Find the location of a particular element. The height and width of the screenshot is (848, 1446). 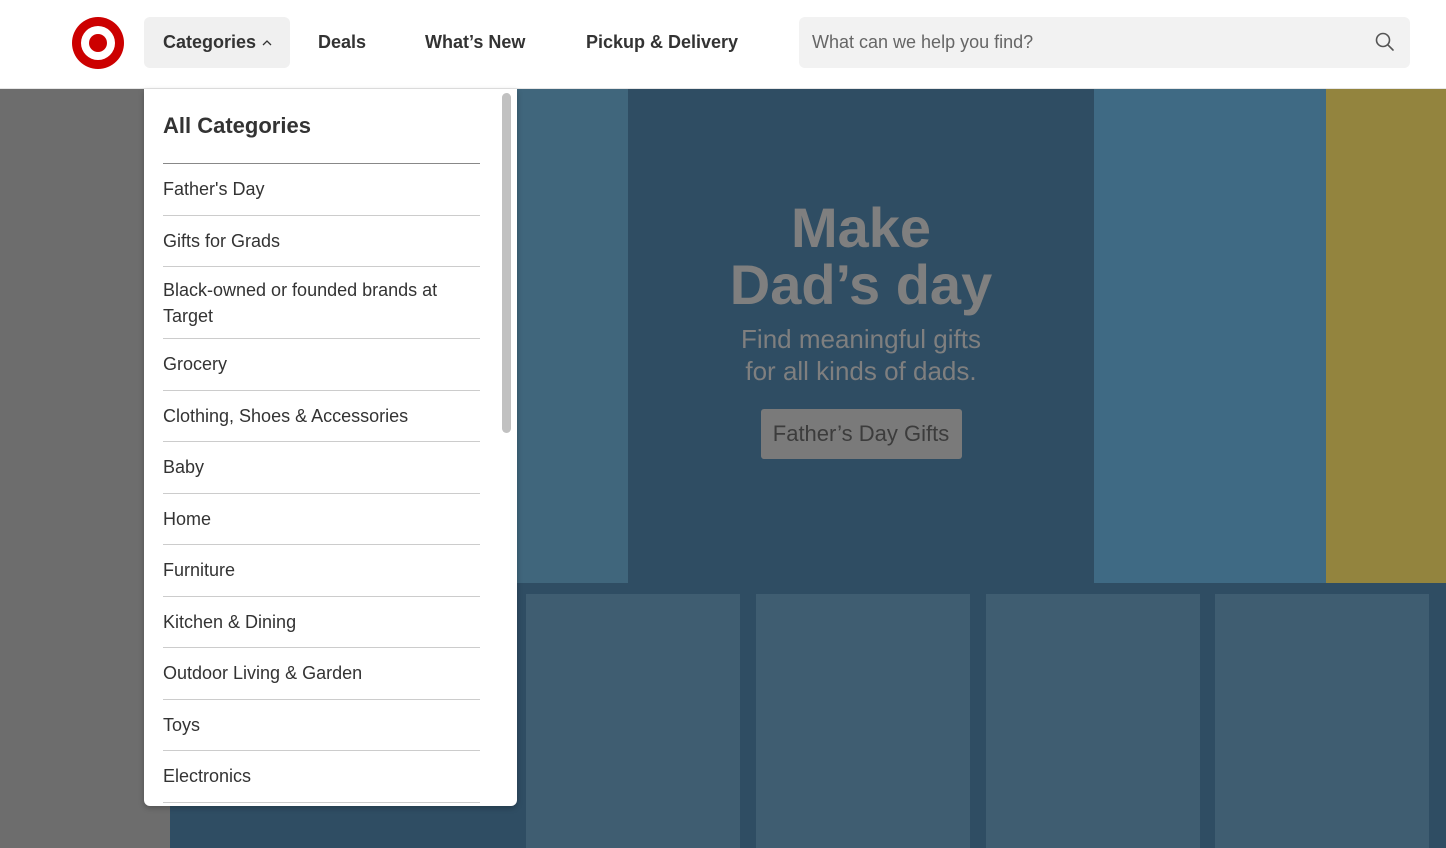

hero-subtitle-line: for all kinds of dads. is located at coordinates (861, 371).